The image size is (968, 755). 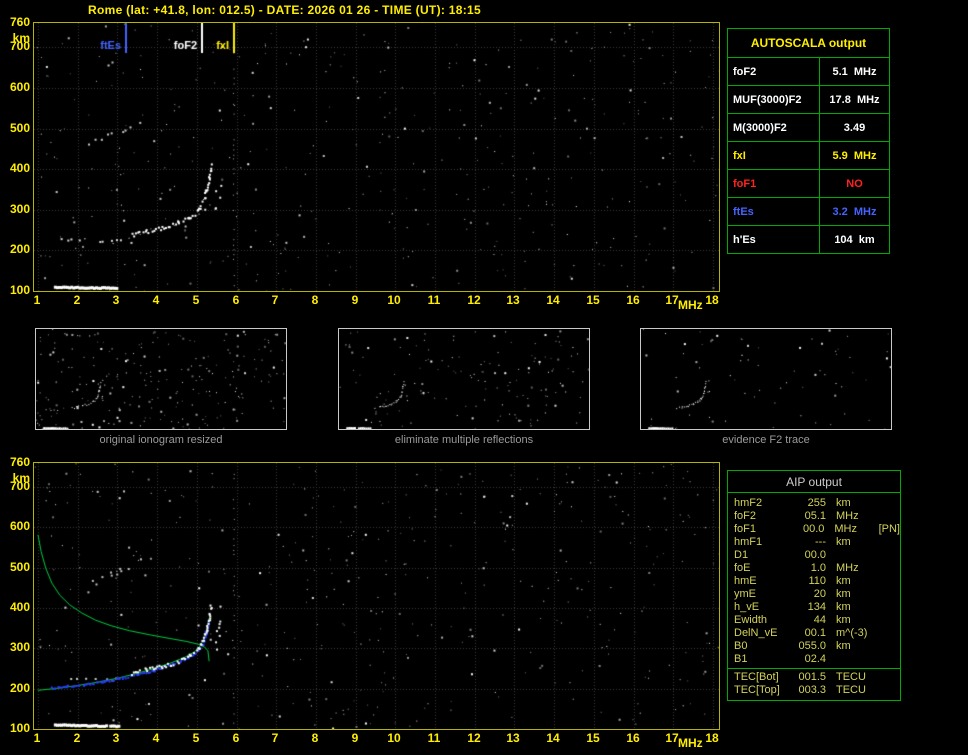 What do you see at coordinates (156, 300) in the screenshot?
I see `top-xtick-4: 4` at bounding box center [156, 300].